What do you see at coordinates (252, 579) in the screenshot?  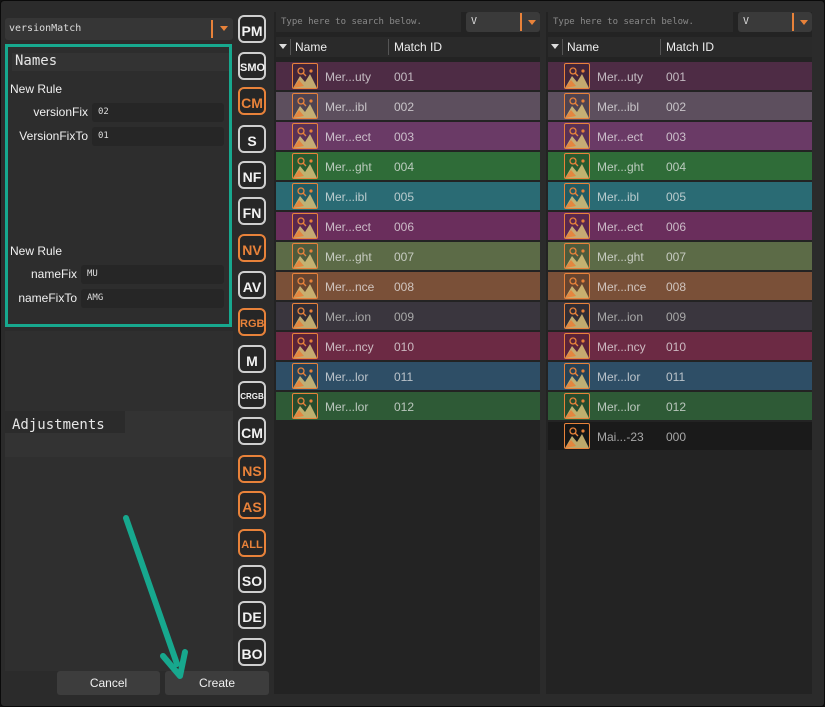 I see `side-button-so: SO` at bounding box center [252, 579].